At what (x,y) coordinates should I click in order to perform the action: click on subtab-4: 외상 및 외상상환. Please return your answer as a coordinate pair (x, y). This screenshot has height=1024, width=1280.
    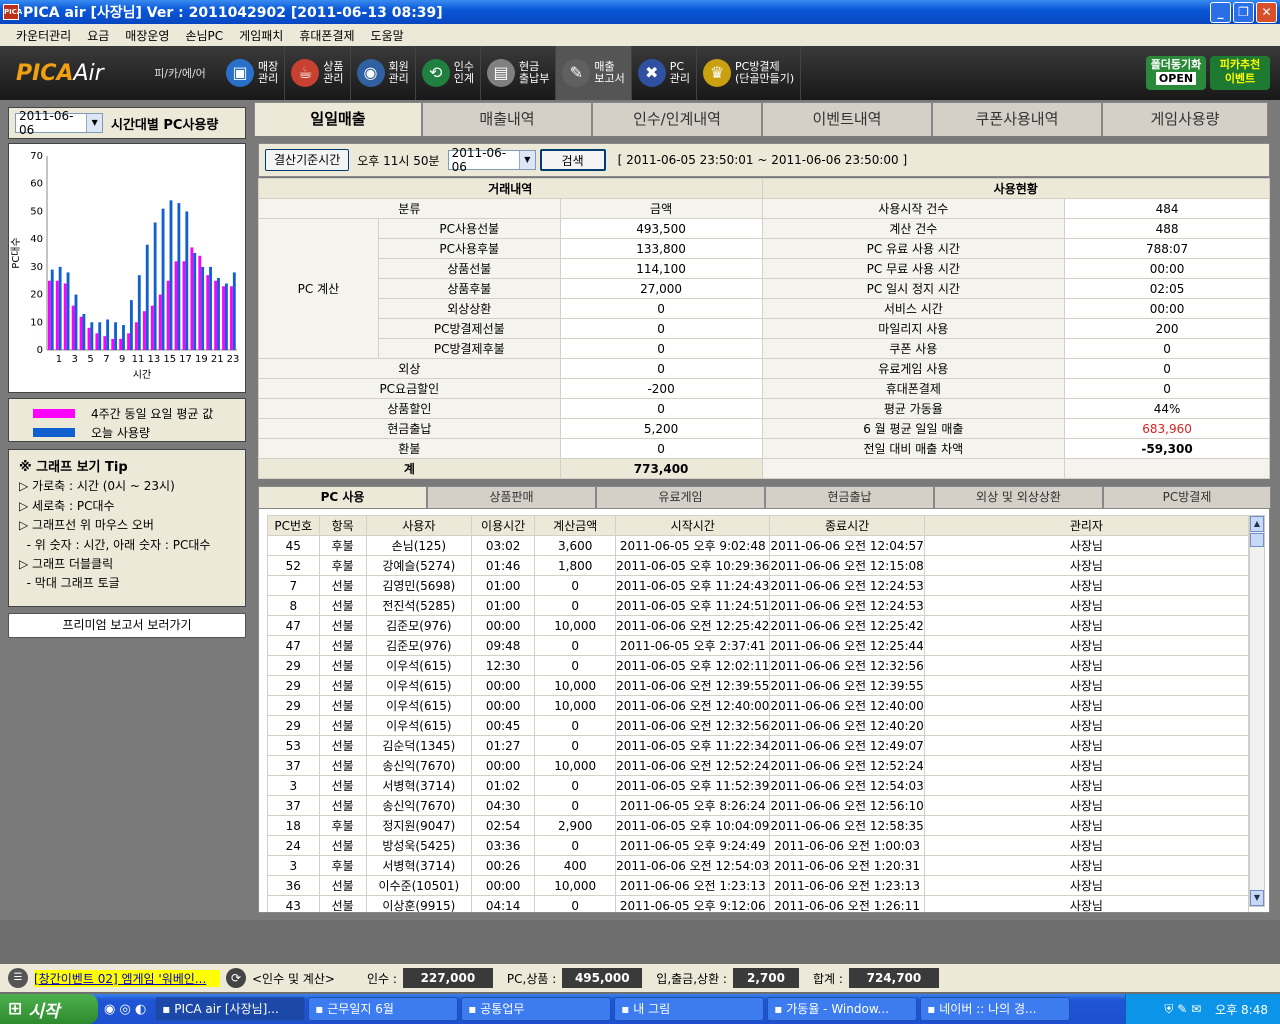
    Looking at the image, I should click on (1018, 497).